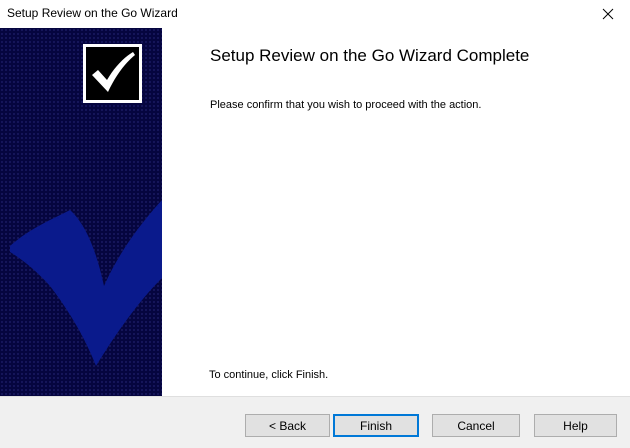 This screenshot has width=630, height=448. I want to click on continue-instruction: To continue, click Finish., so click(269, 375).